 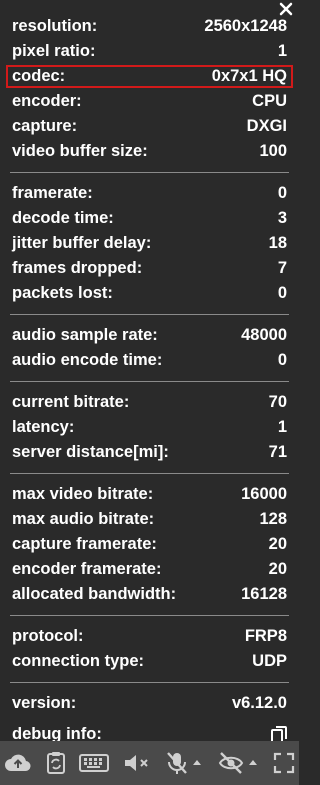 I want to click on stat-label: capture:, so click(x=45, y=126).